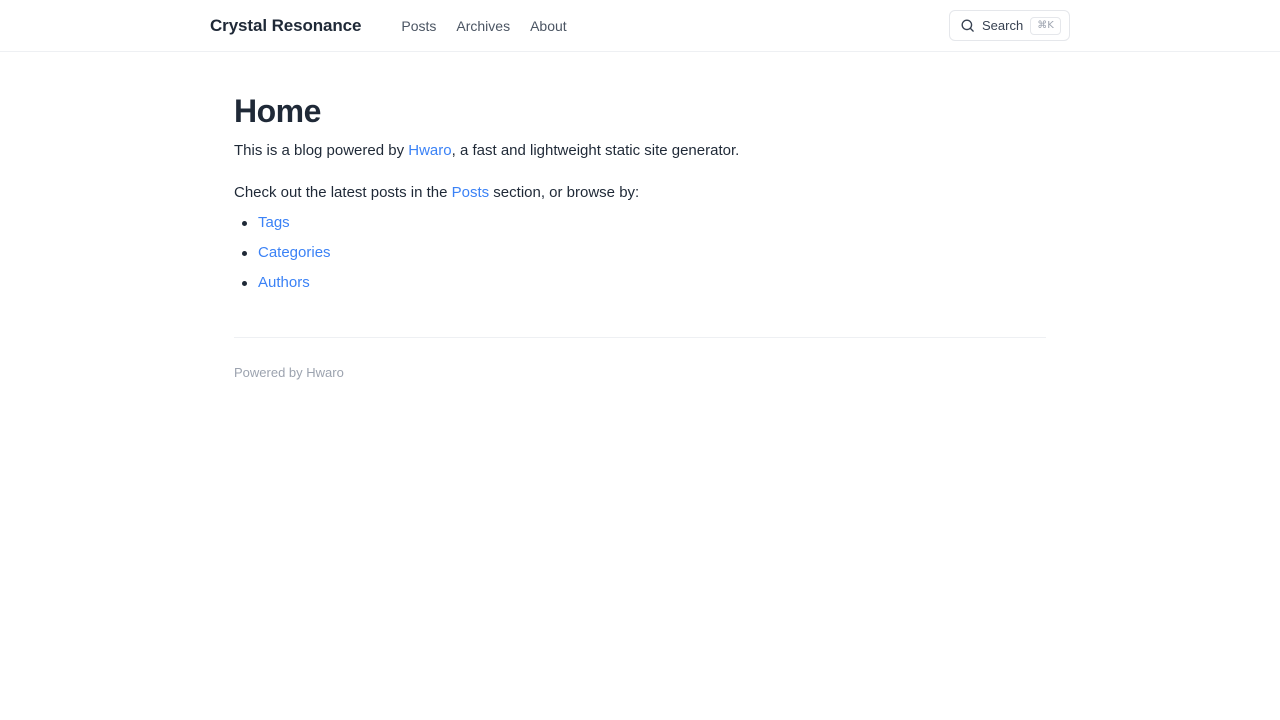  Describe the element at coordinates (471, 192) in the screenshot. I see `posts-link: Posts` at that location.